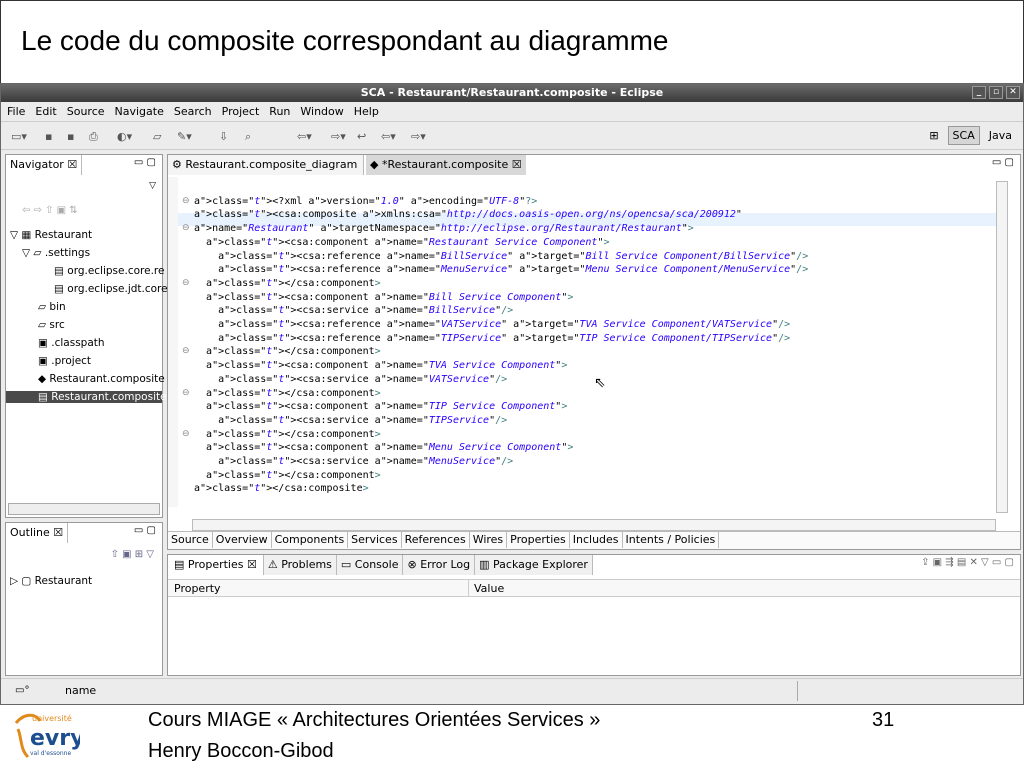  I want to click on nav-toolbar-icon: ⇦ ⇨ ⇧ ▣ ⇅, so click(50, 210).